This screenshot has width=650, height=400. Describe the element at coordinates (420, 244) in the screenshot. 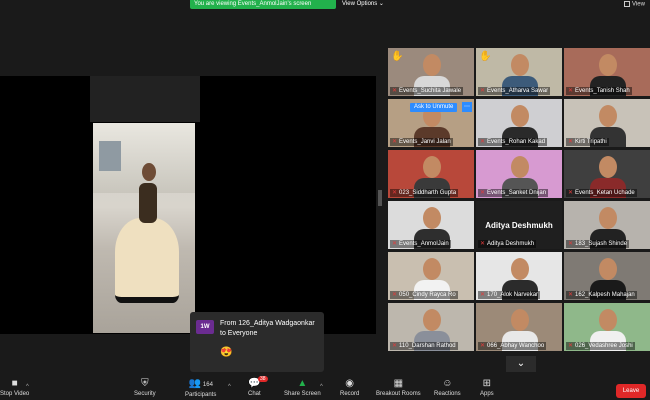

I see `participant-name: ✕ Events_AnmolJain` at that location.